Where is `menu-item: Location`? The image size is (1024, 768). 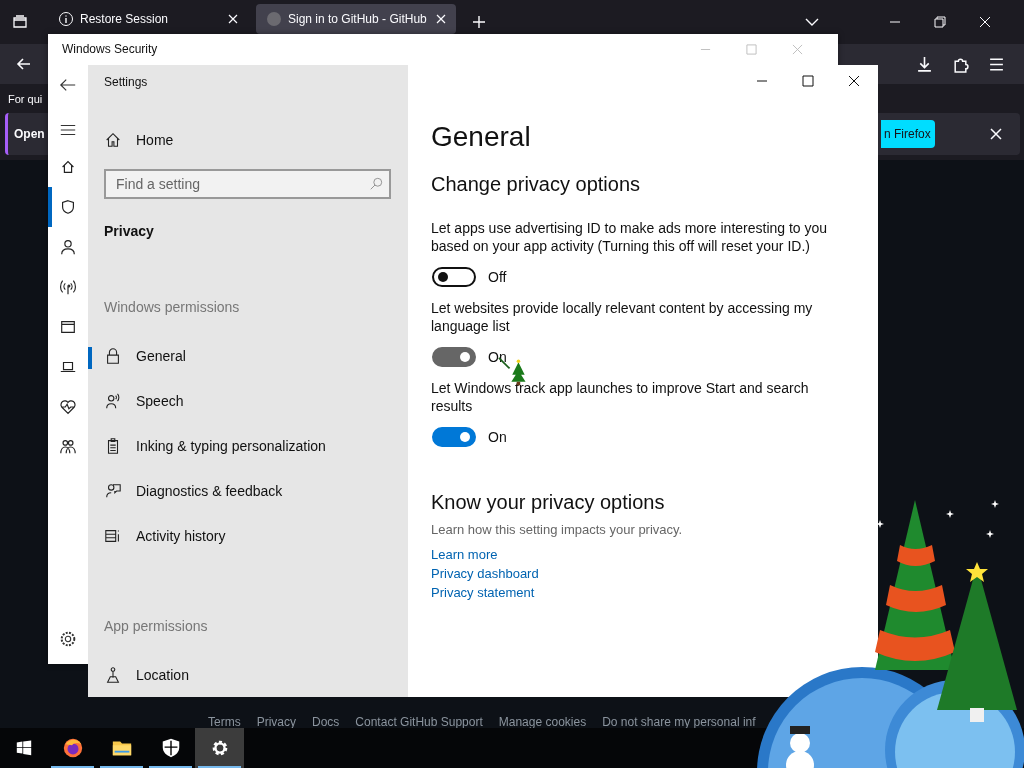 menu-item: Location is located at coordinates (248, 674).